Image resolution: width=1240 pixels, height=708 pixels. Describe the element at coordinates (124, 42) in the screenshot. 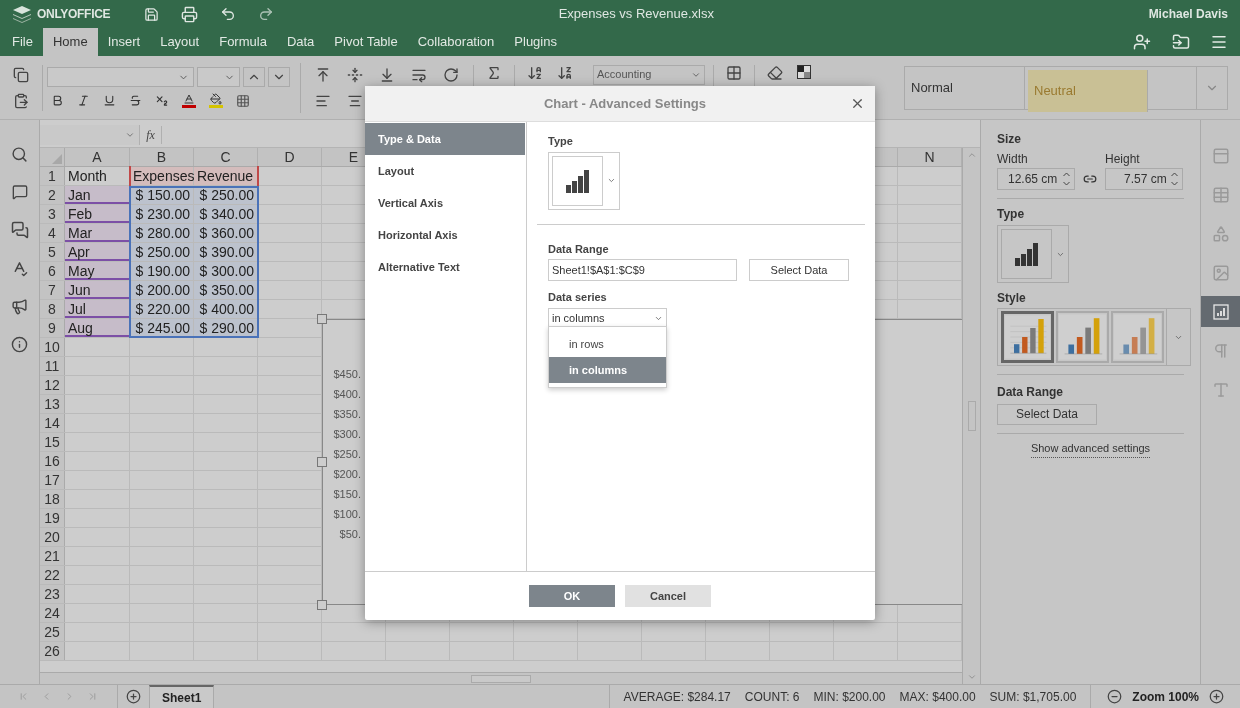

I see `menu-tab: Insert` at that location.